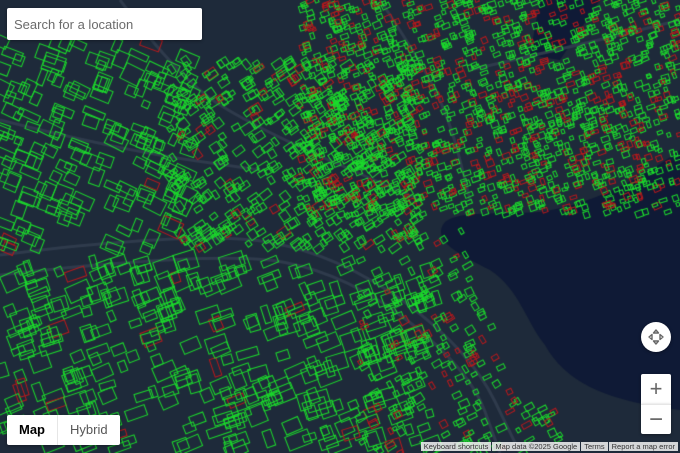 The height and width of the screenshot is (453, 680). I want to click on pan-control-button, so click(656, 337).